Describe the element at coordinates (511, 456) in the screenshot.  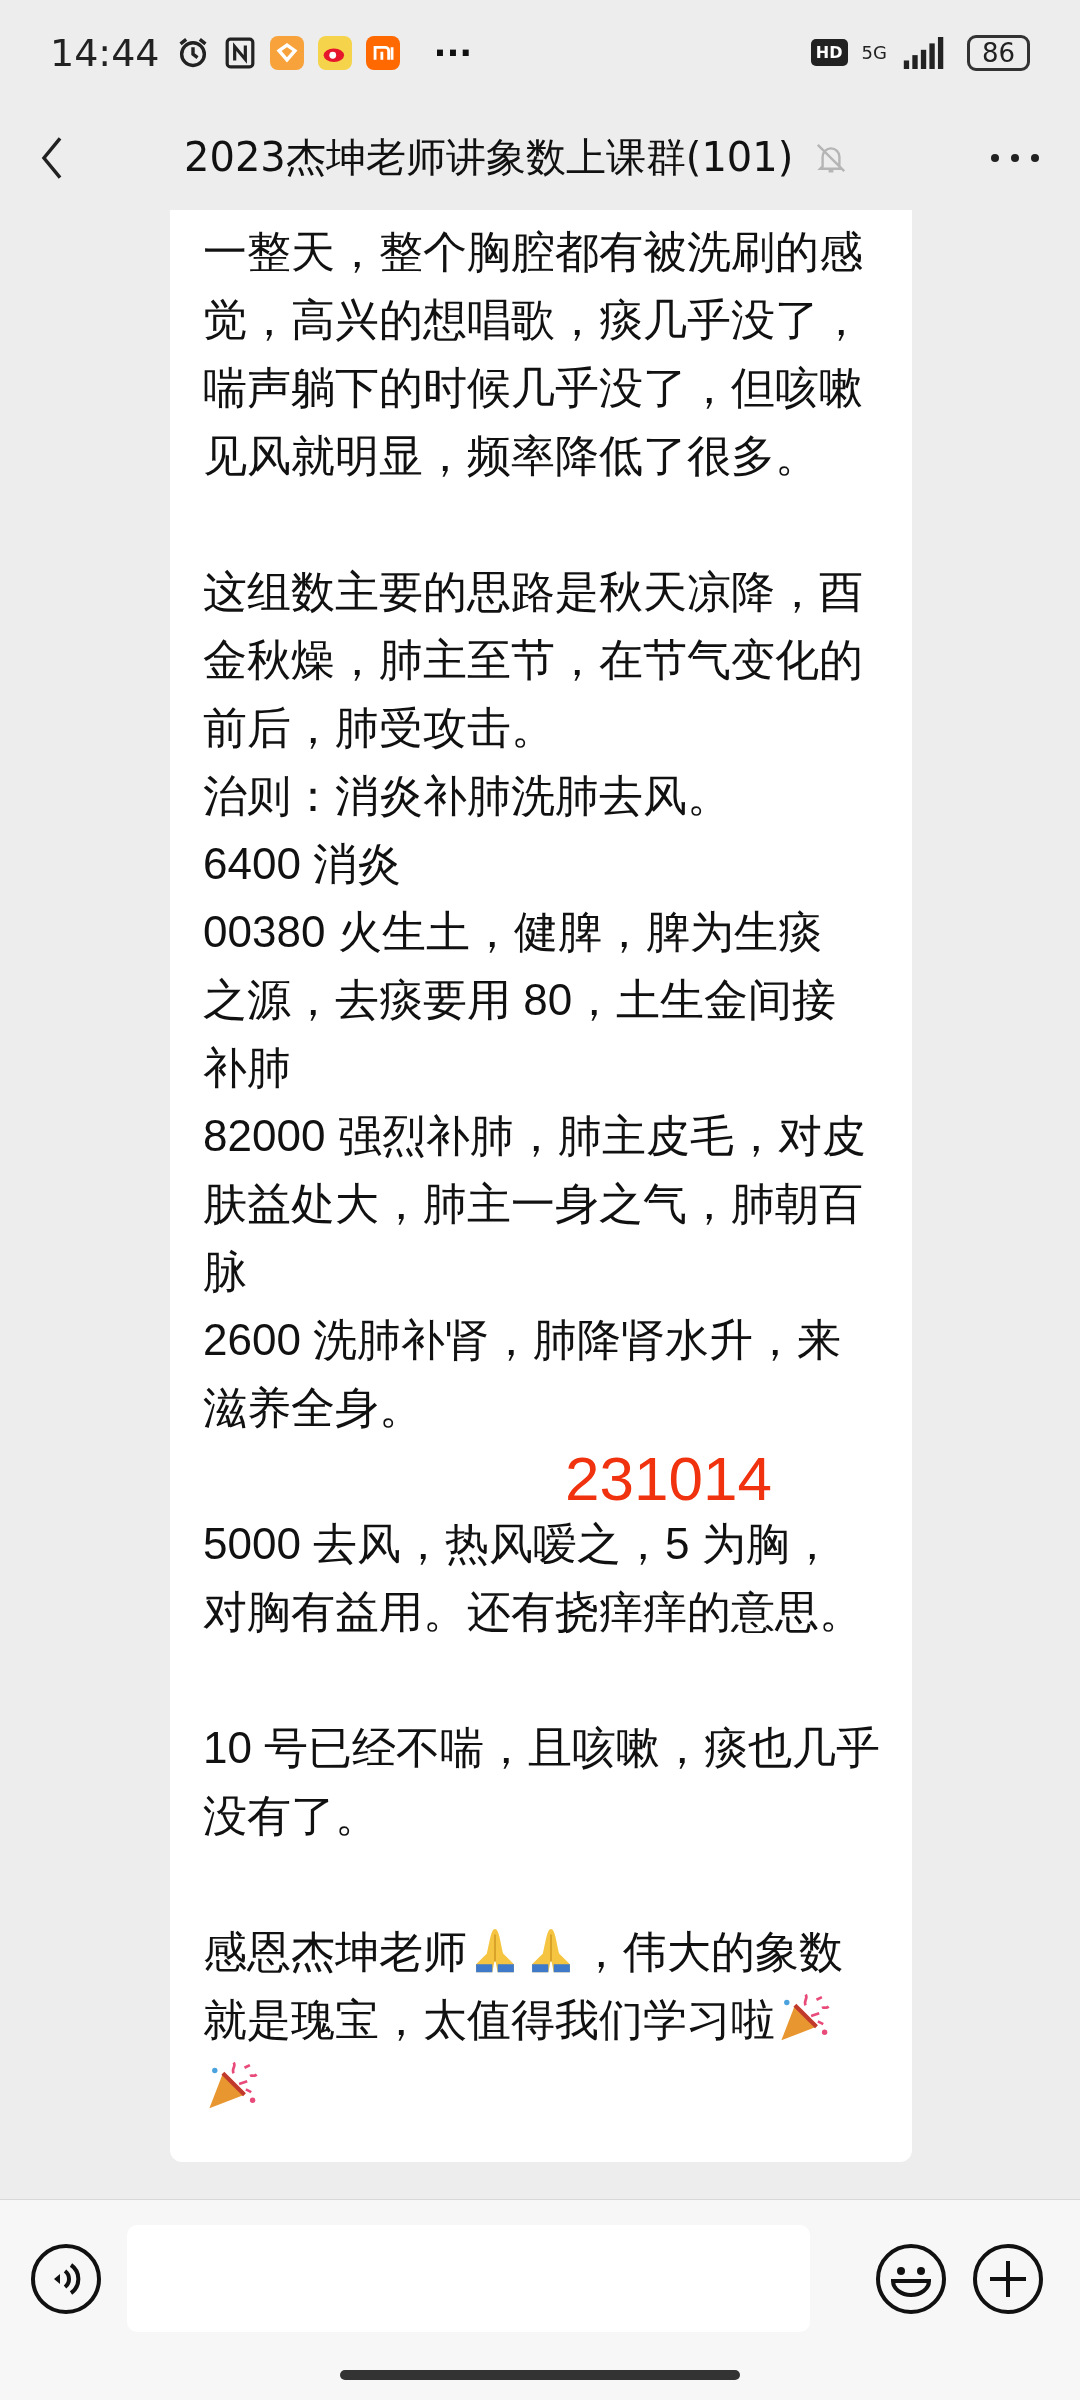
I see `message-text: 见风就明显，频率降低了很多。` at that location.